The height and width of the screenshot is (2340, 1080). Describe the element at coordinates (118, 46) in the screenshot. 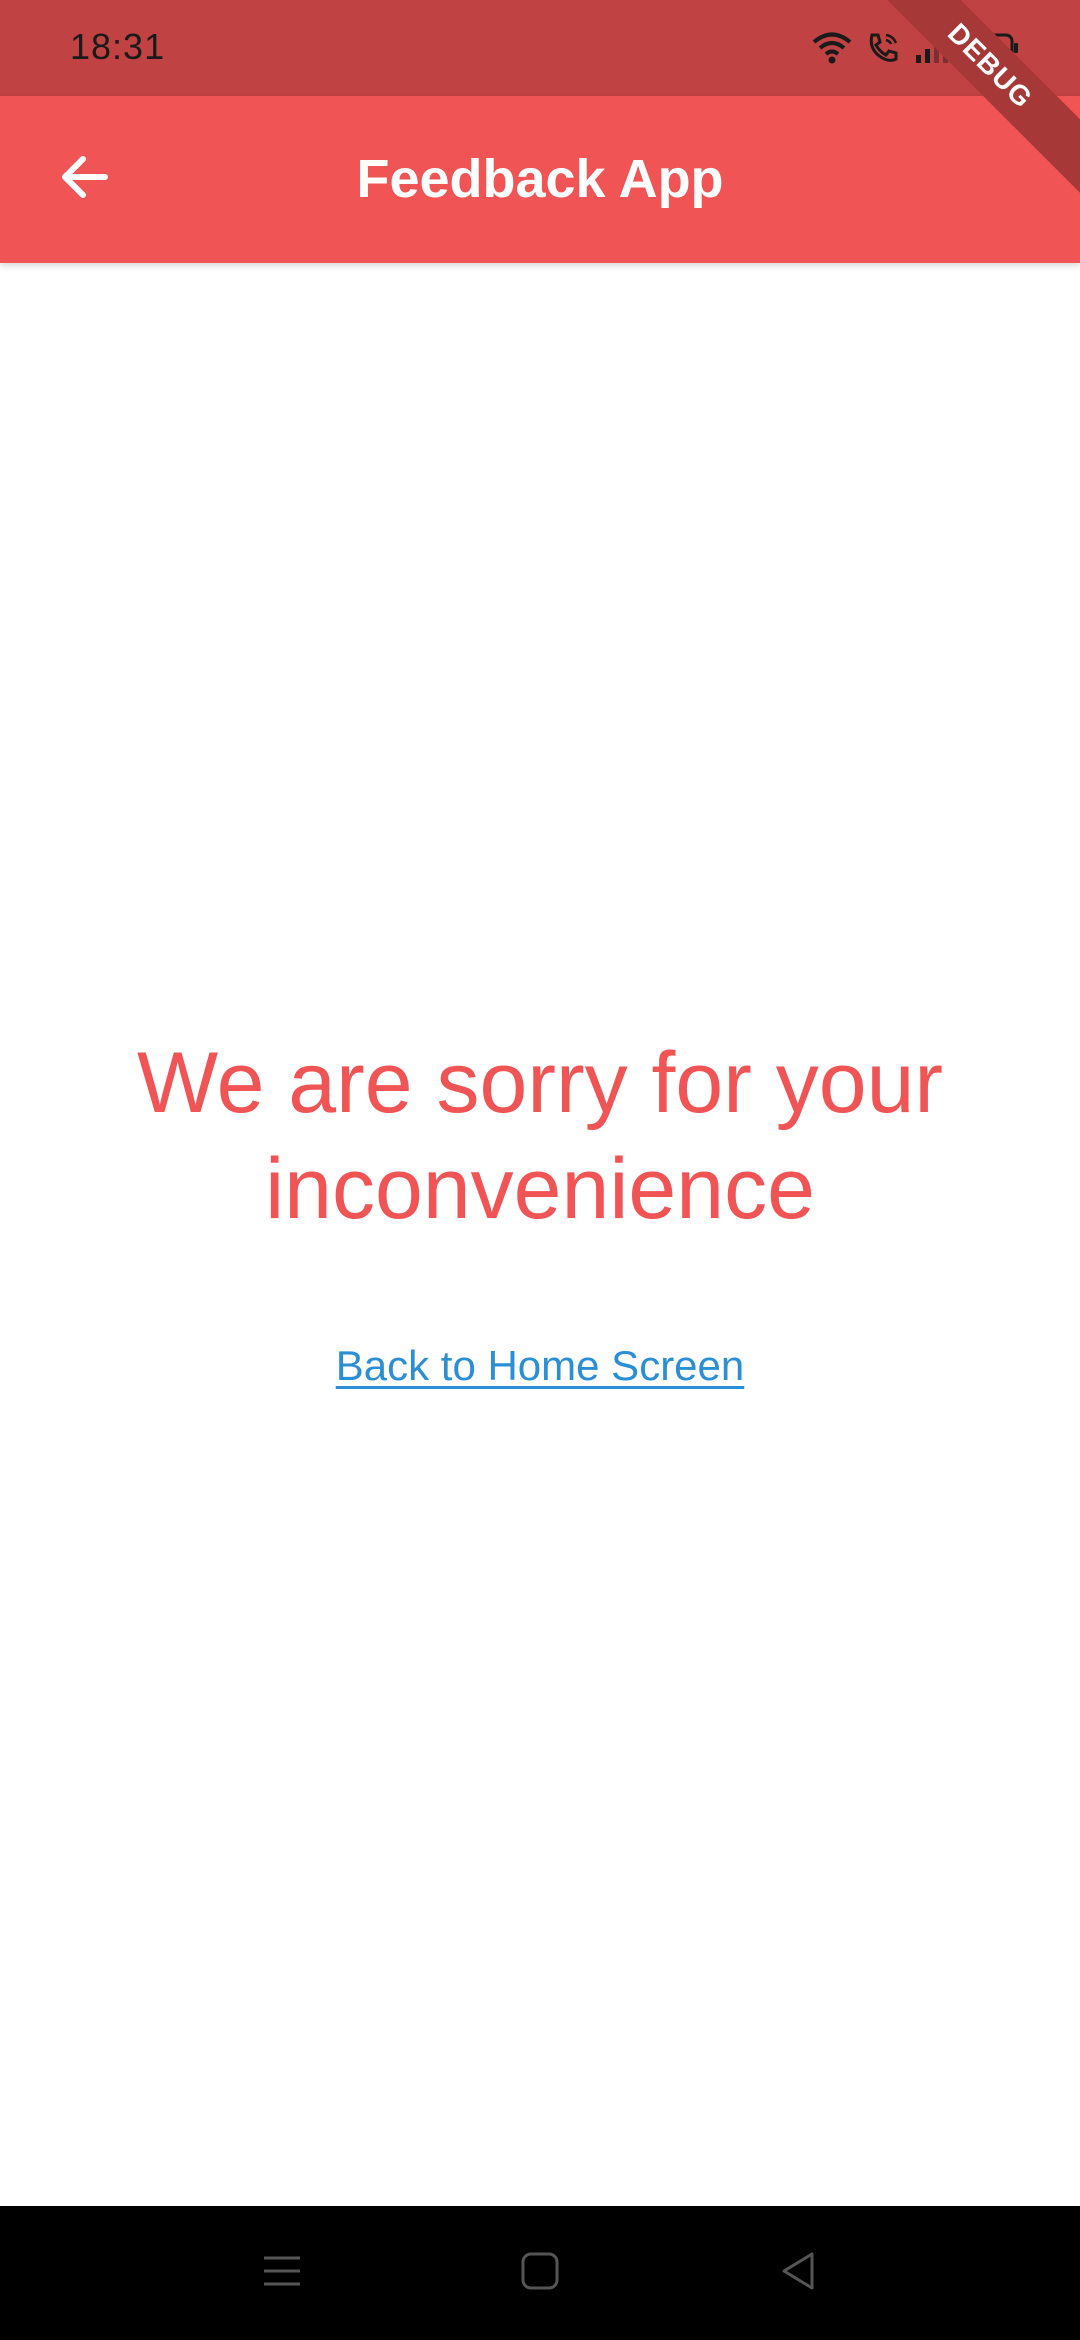

I see `status-time: 18:31` at that location.